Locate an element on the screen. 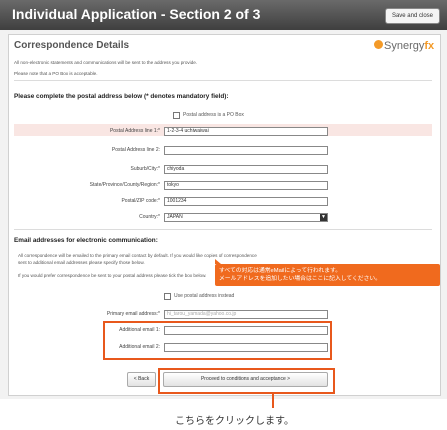 The width and height of the screenshot is (447, 430). logo-mark-icon is located at coordinates (378, 44).